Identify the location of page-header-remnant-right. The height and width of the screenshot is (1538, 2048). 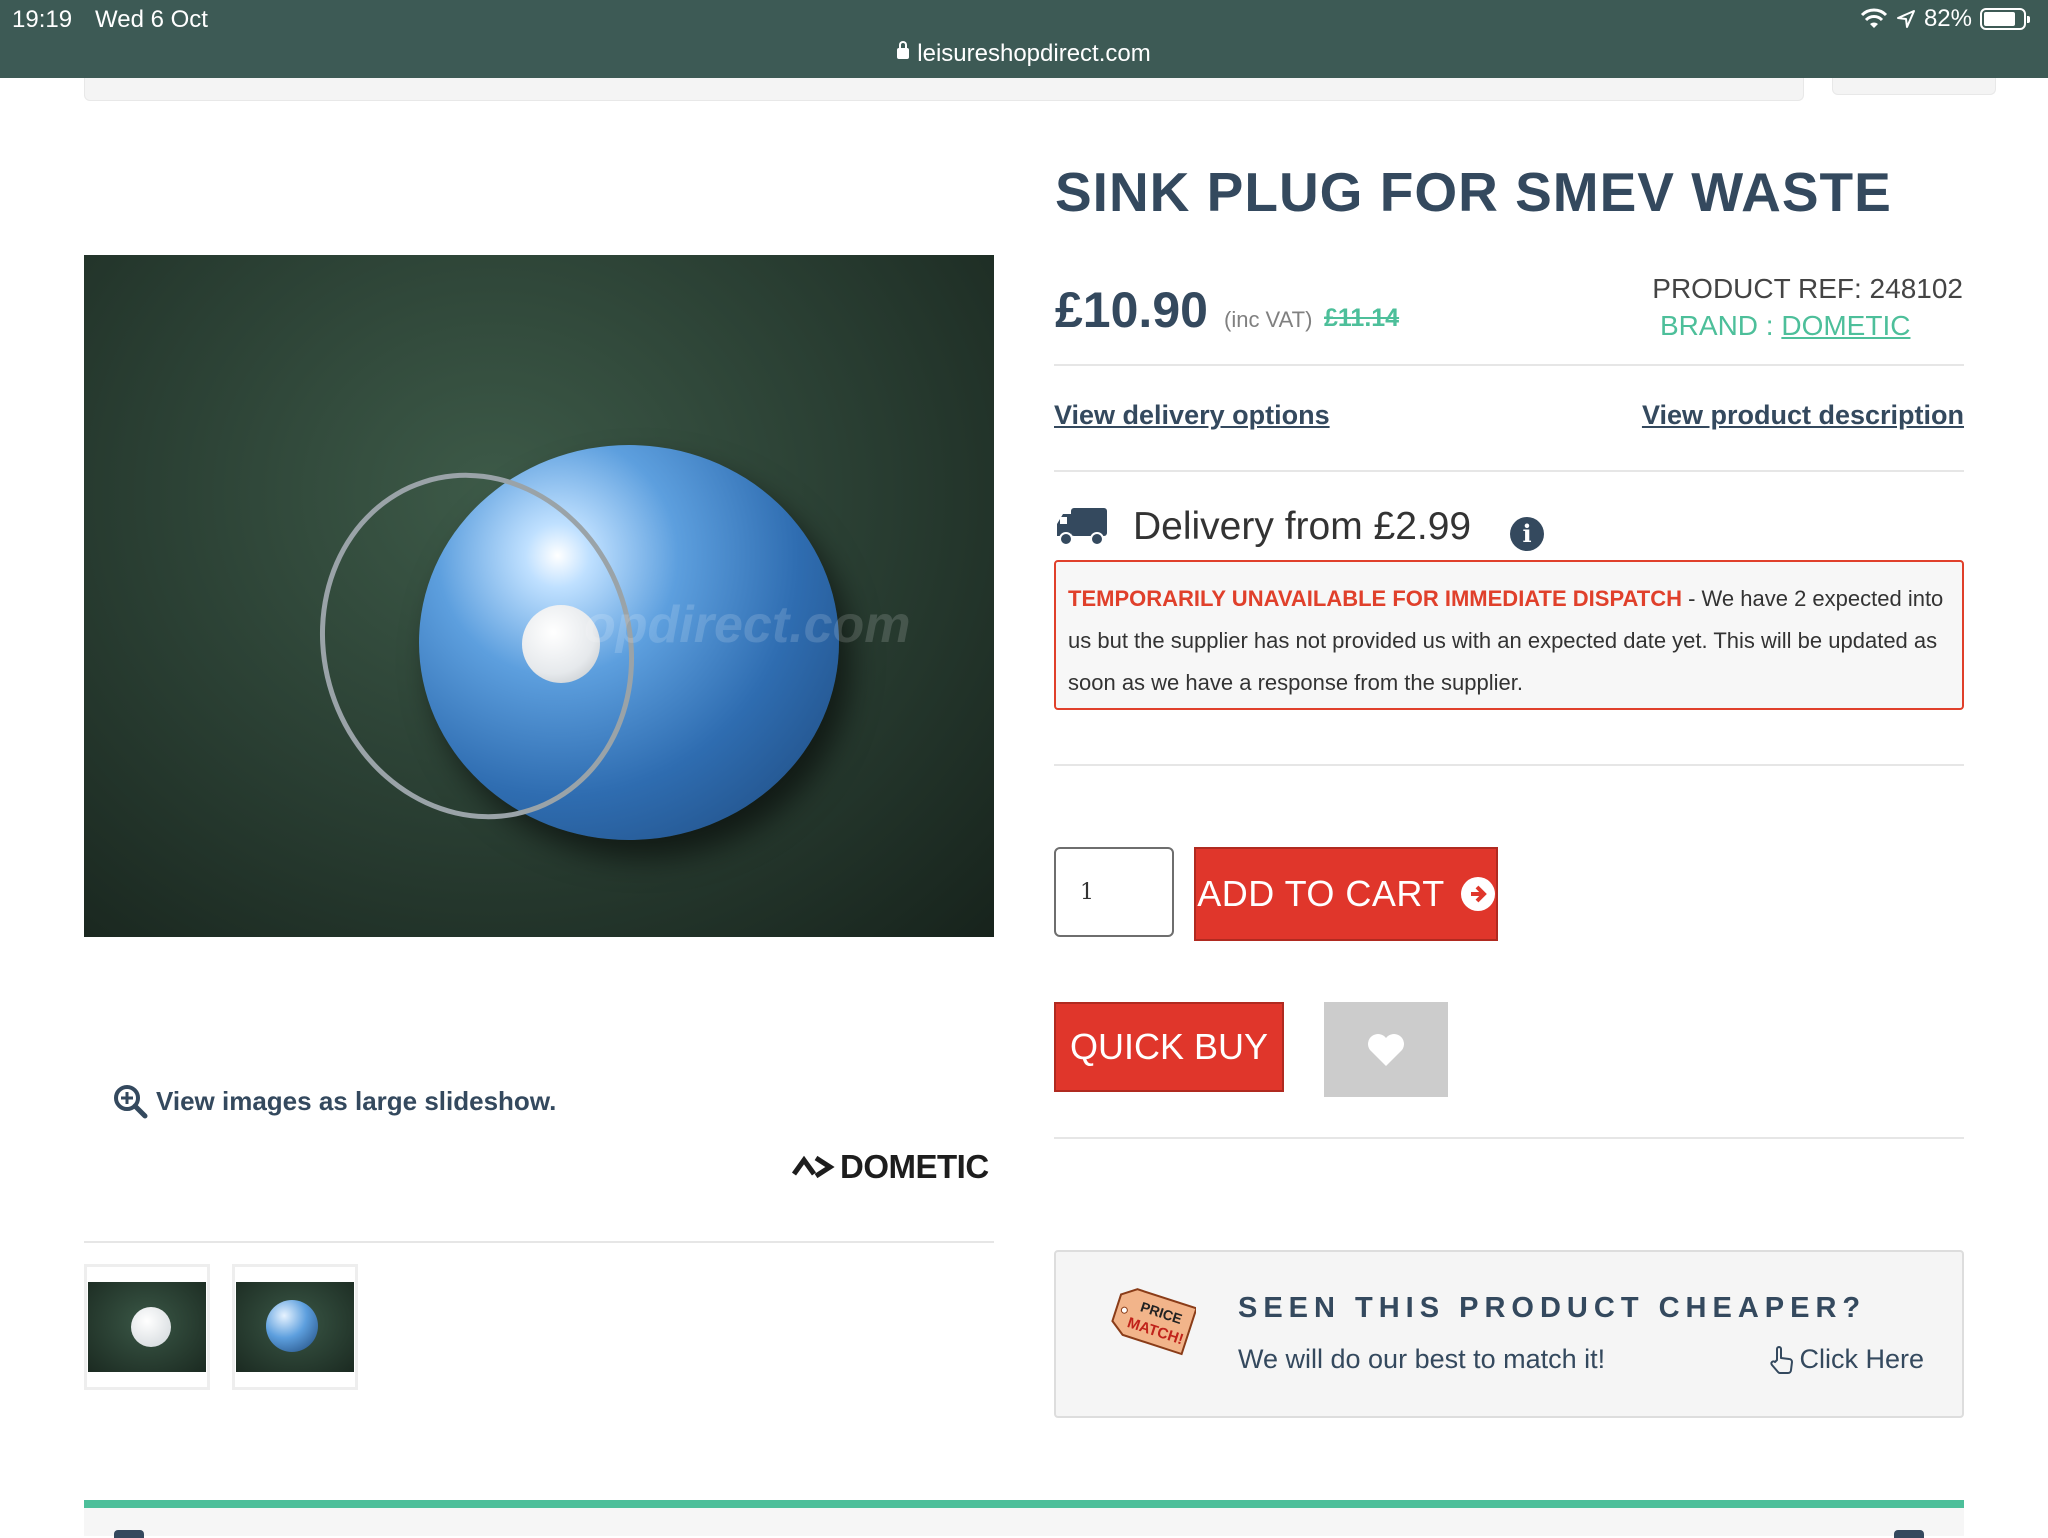
(1914, 86).